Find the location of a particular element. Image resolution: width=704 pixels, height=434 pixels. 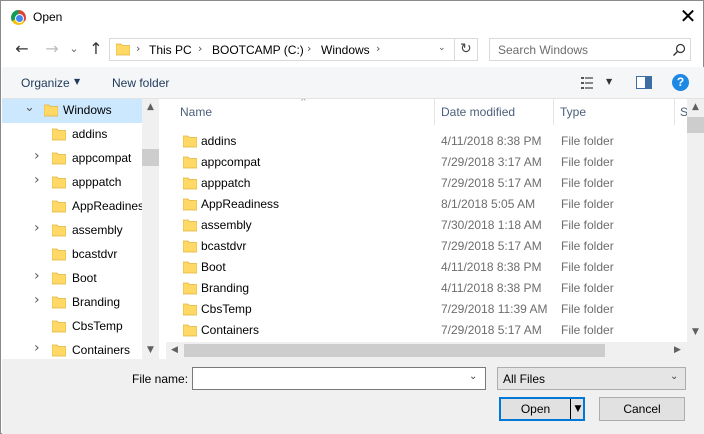

help-icon: ? is located at coordinates (680, 82).